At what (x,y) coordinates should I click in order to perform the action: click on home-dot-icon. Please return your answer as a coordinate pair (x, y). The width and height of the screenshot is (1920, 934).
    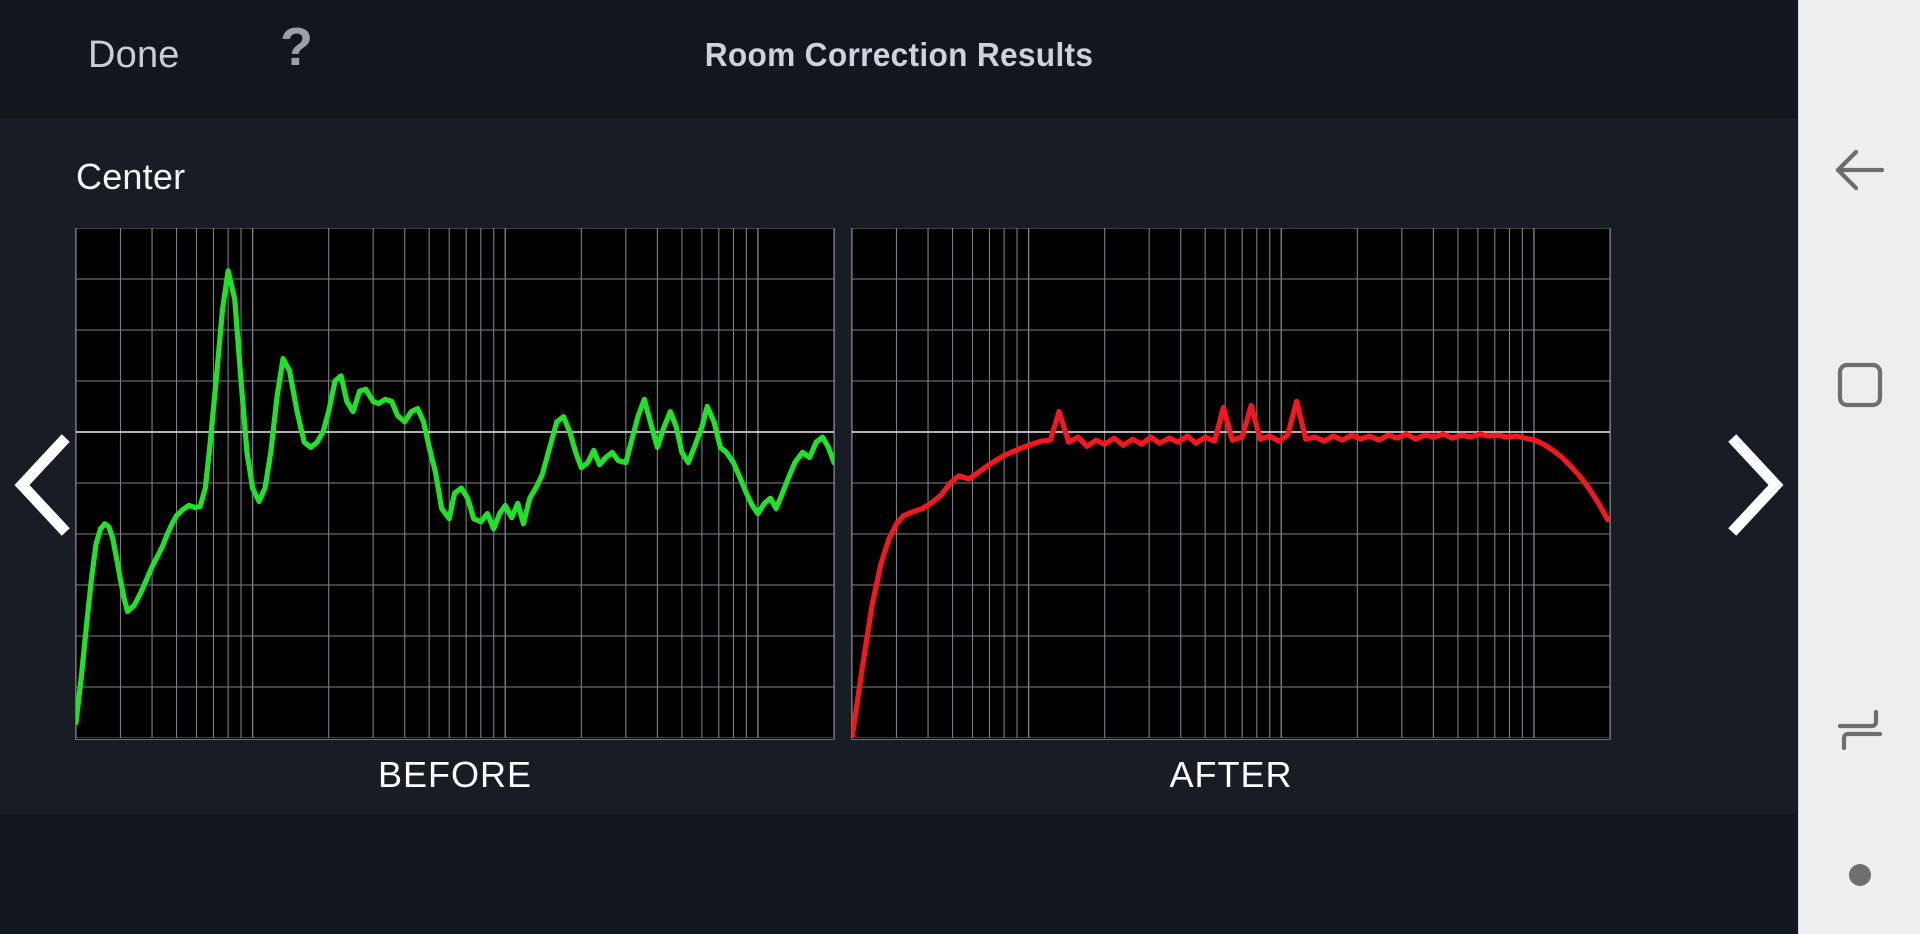
    Looking at the image, I should click on (1860, 875).